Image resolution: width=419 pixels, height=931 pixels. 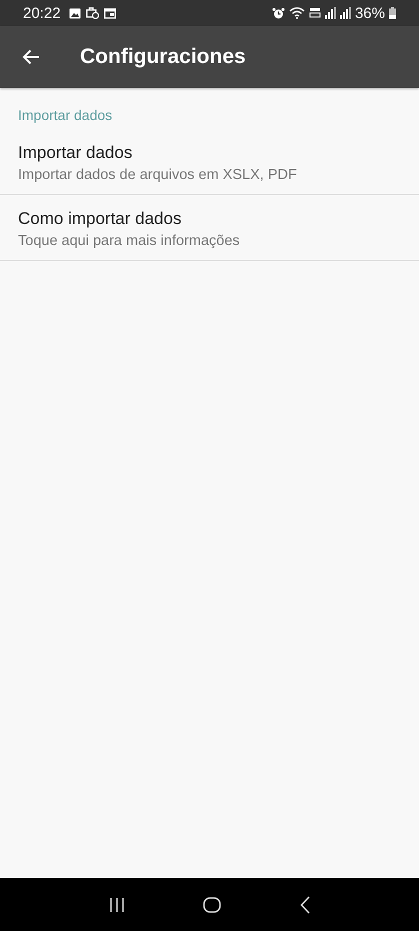 What do you see at coordinates (392, 13) in the screenshot?
I see `battery-icon` at bounding box center [392, 13].